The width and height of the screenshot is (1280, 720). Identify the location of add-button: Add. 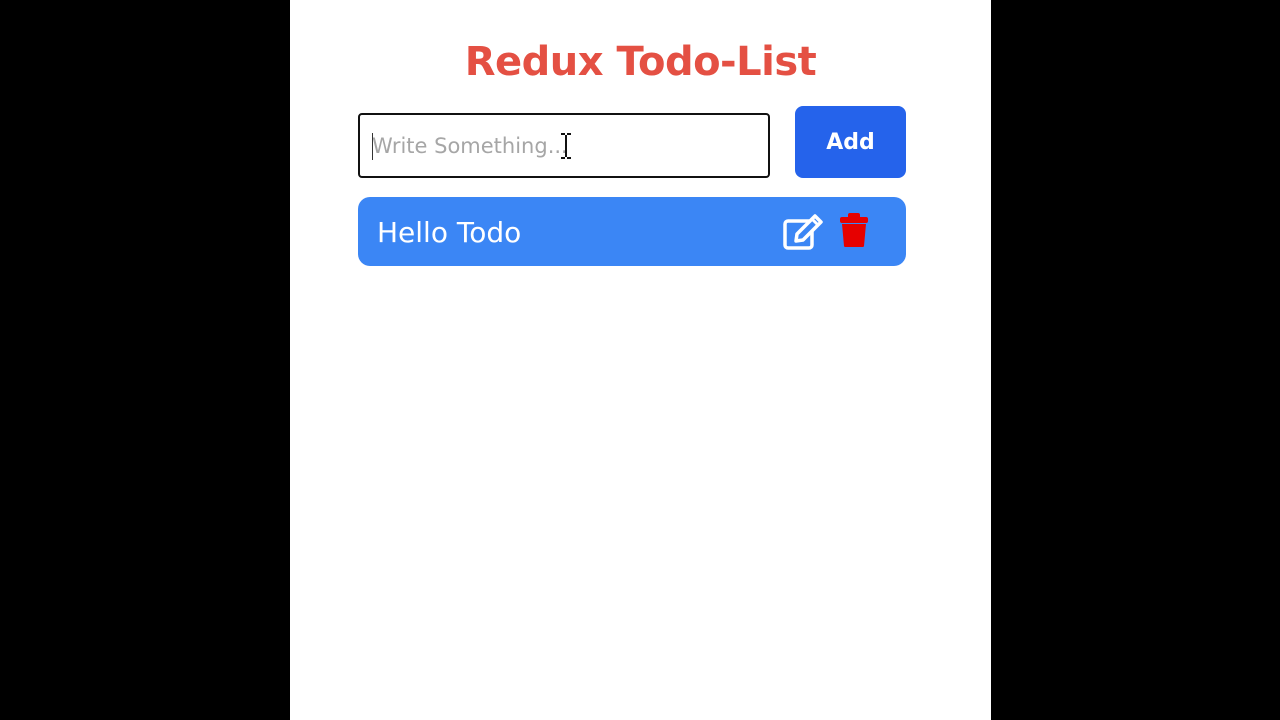
(850, 142).